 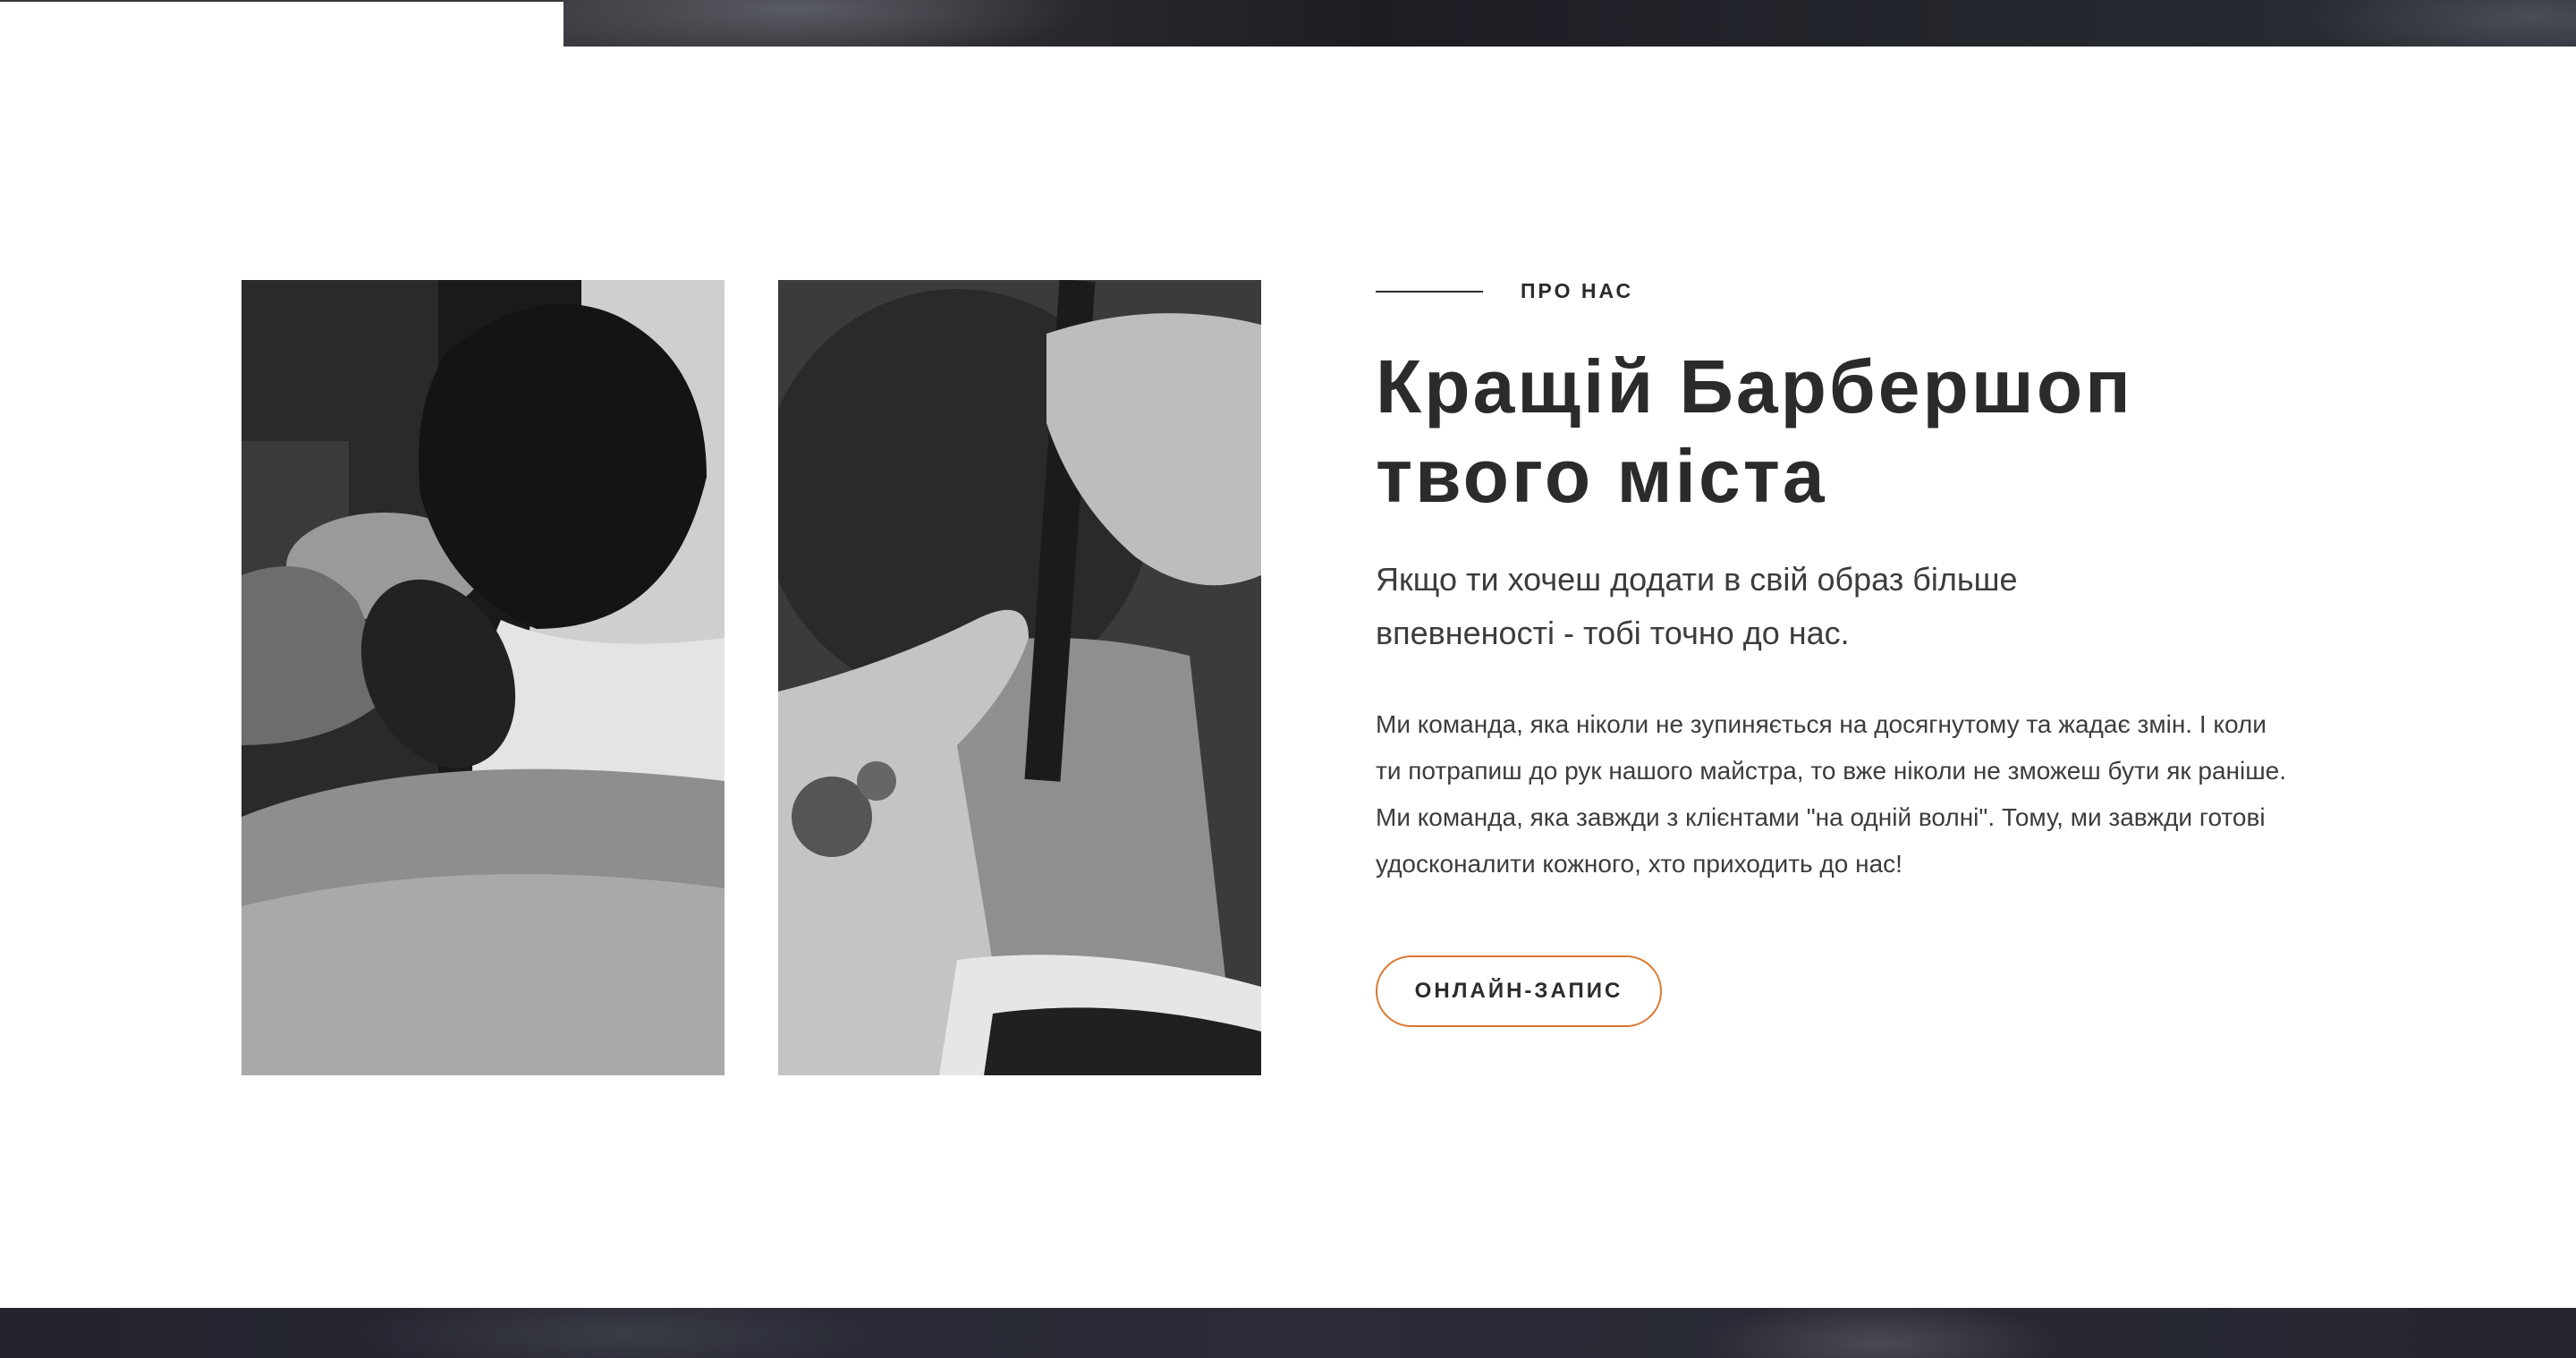 I want to click on section-title-line-1: Кращій Барбершоп, so click(x=1754, y=387).